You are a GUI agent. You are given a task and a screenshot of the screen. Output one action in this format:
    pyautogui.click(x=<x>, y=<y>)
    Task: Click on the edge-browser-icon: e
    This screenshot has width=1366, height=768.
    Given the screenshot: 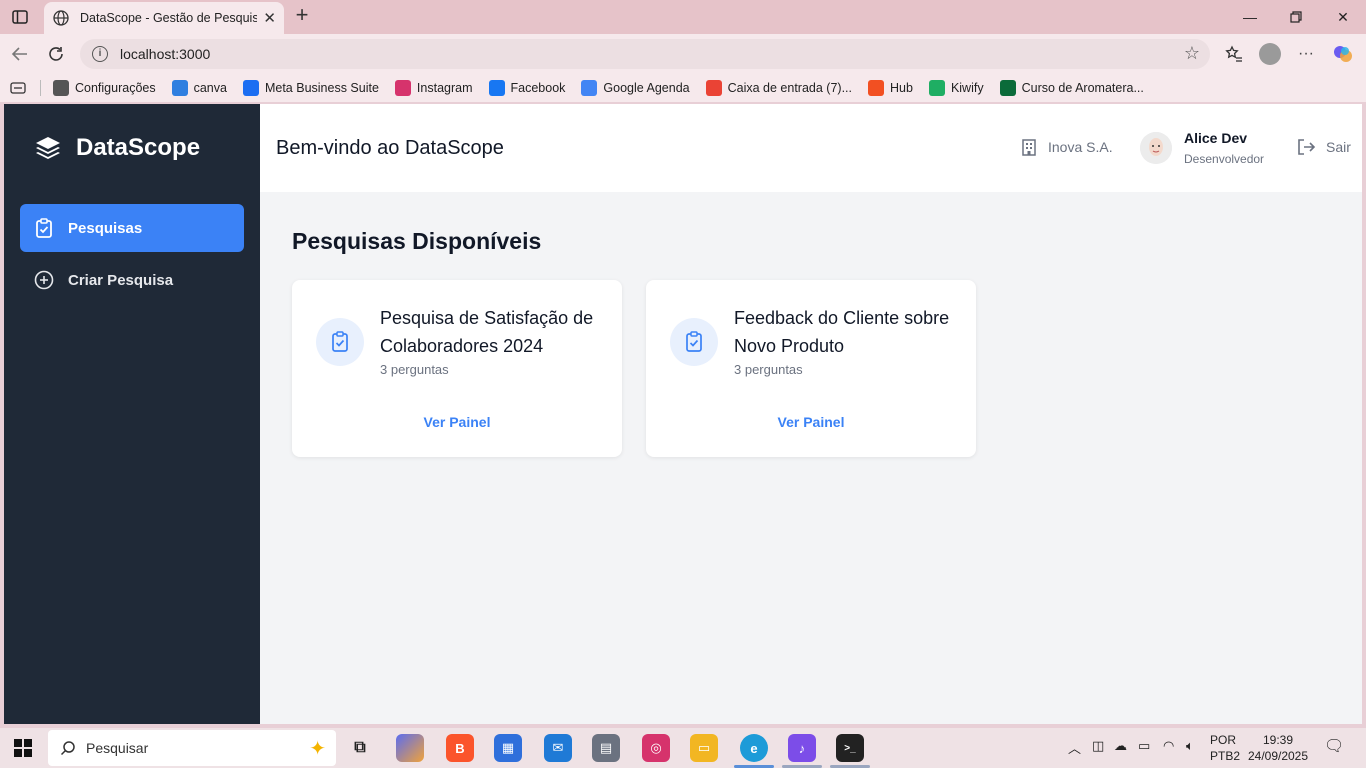 What is the action you would take?
    pyautogui.click(x=754, y=748)
    